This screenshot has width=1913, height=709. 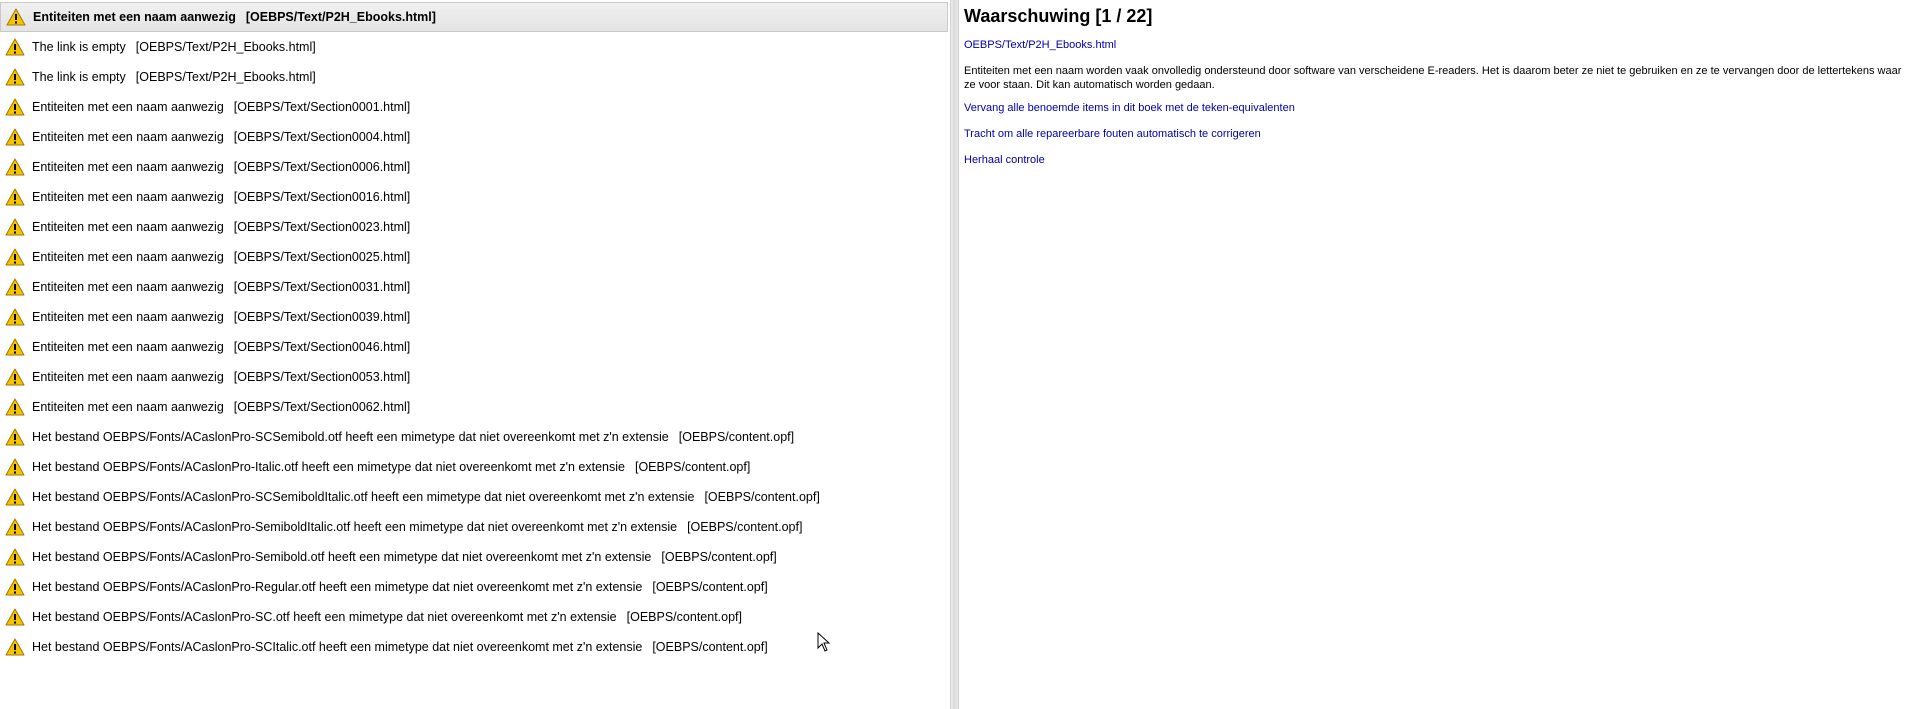 What do you see at coordinates (322, 137) in the screenshot?
I see `warning-file-path: [OEBPS/Text/Section0004.html]` at bounding box center [322, 137].